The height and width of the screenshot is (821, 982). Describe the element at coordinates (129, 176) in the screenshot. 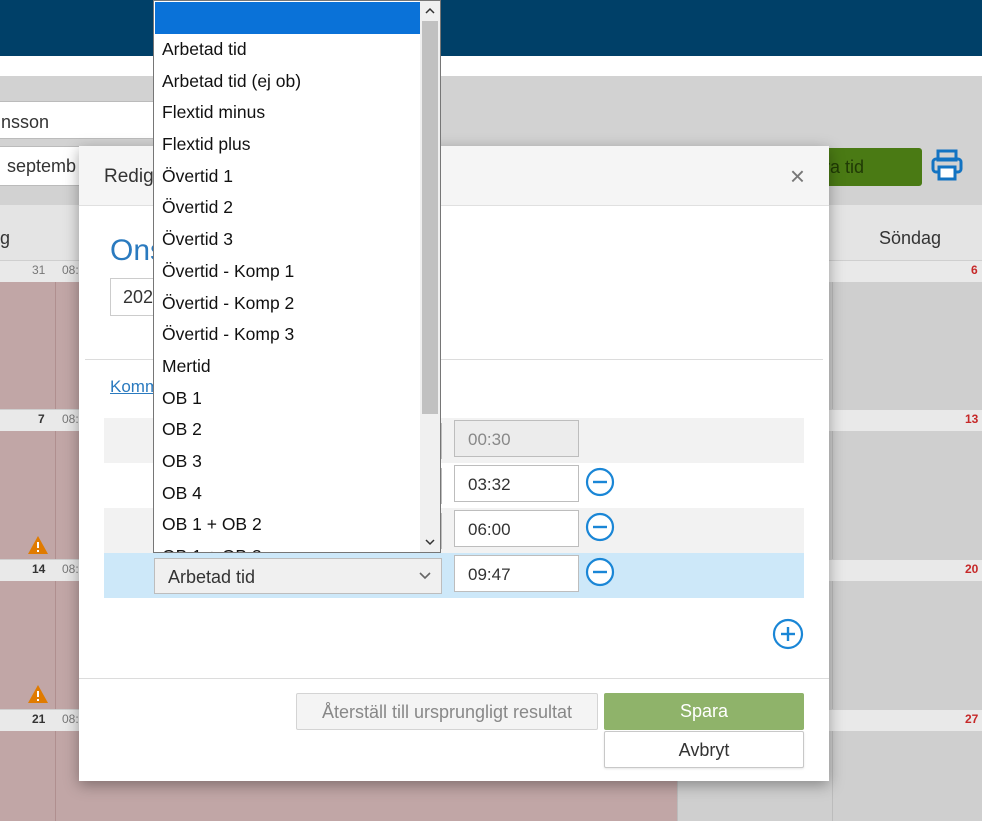

I see `modal-title: Redig` at that location.